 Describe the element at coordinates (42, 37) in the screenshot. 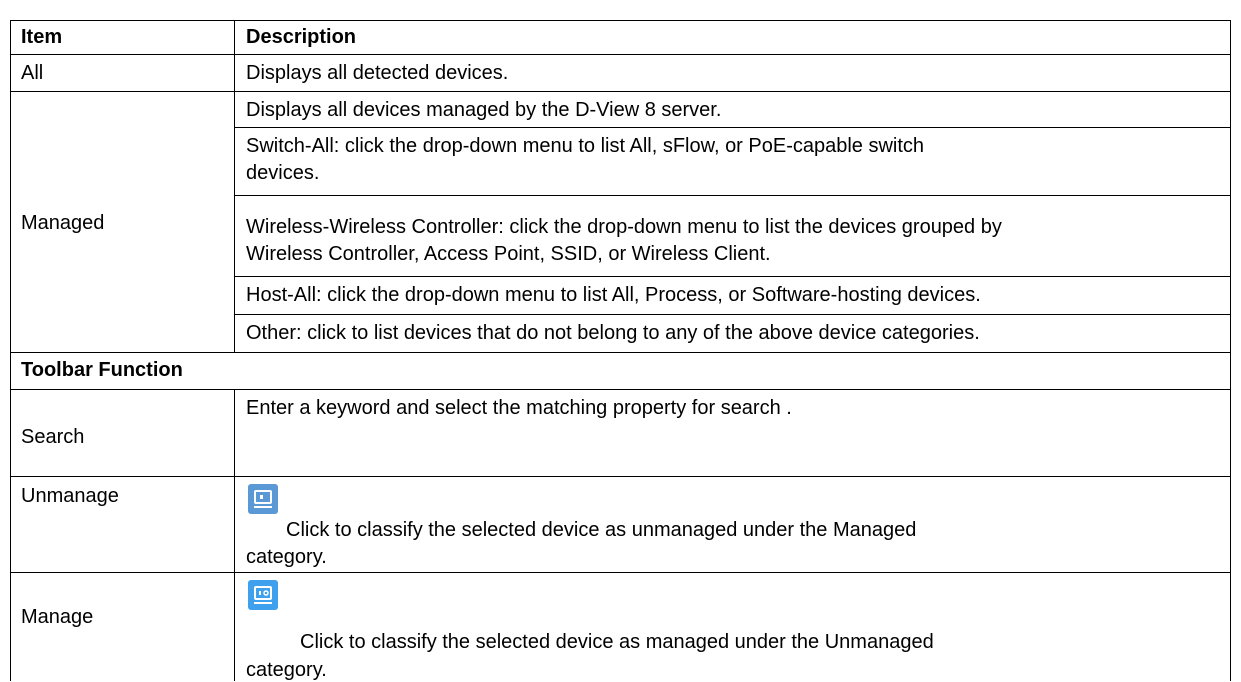

I see `header-item: Item` at that location.